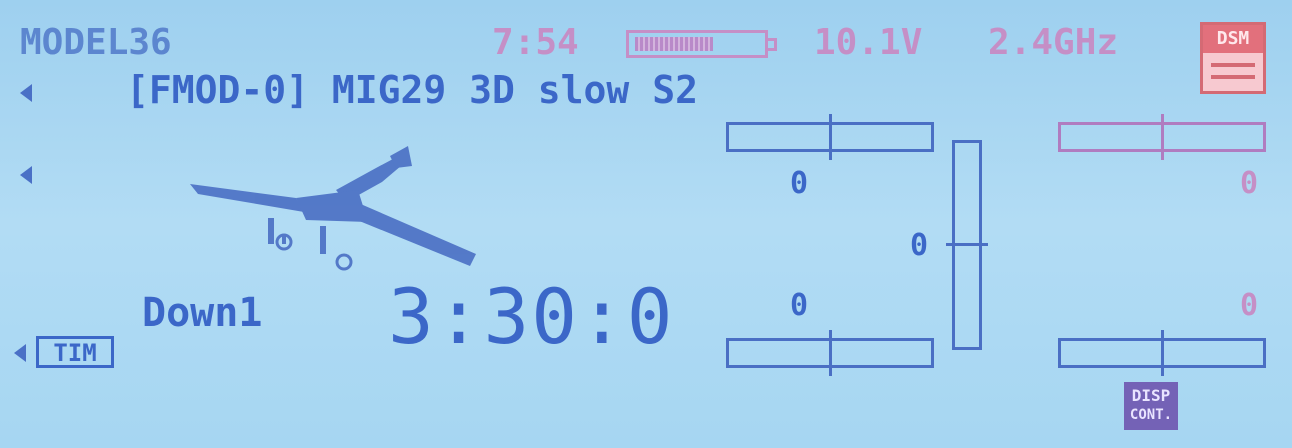  Describe the element at coordinates (1249, 305) in the screenshot. I see `trim-value-bottom-right: 0` at that location.